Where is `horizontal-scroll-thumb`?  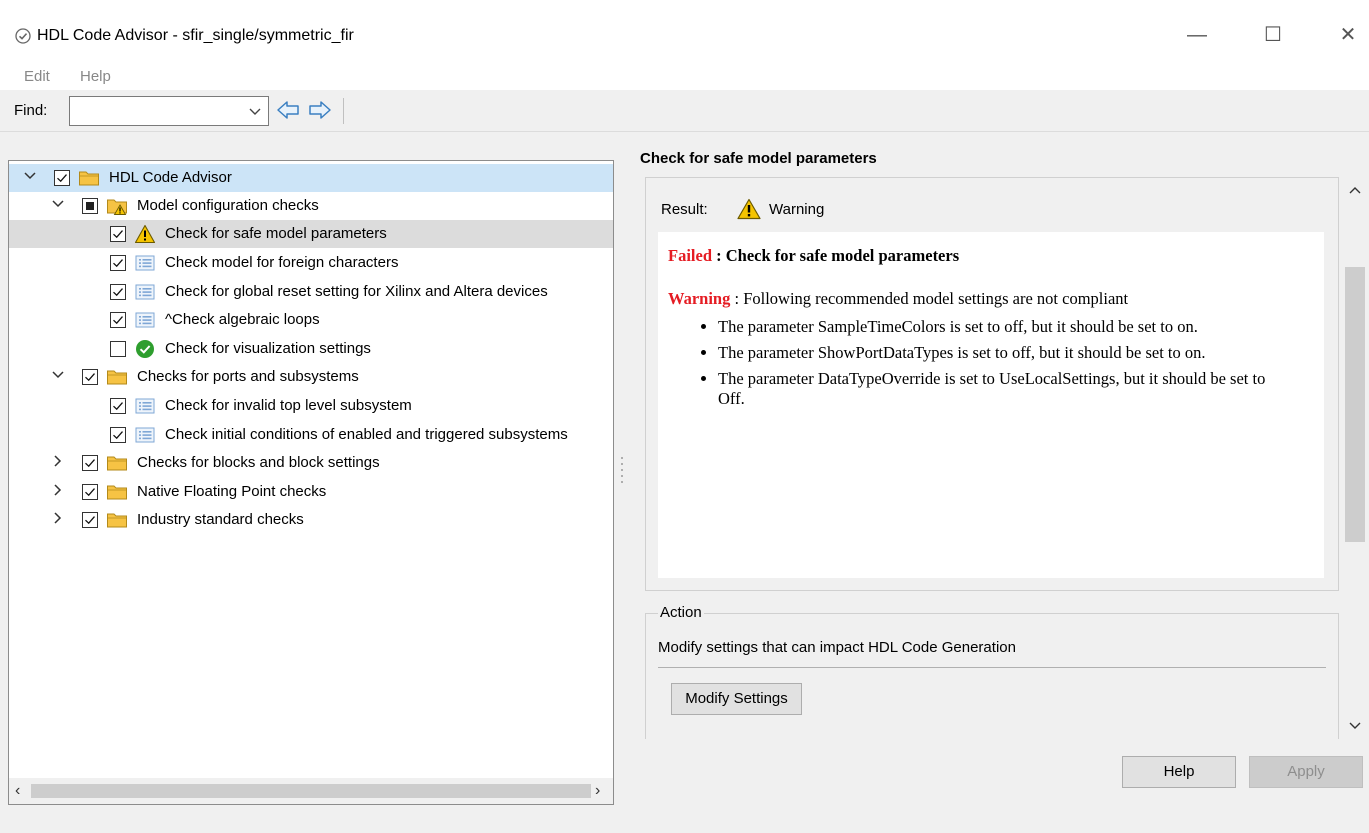 horizontal-scroll-thumb is located at coordinates (311, 791).